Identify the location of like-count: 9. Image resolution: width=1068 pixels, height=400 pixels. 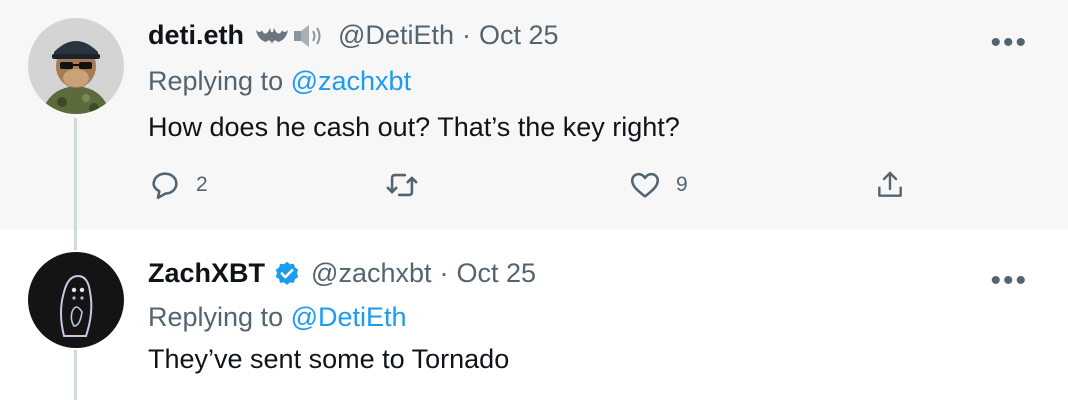
(682, 184).